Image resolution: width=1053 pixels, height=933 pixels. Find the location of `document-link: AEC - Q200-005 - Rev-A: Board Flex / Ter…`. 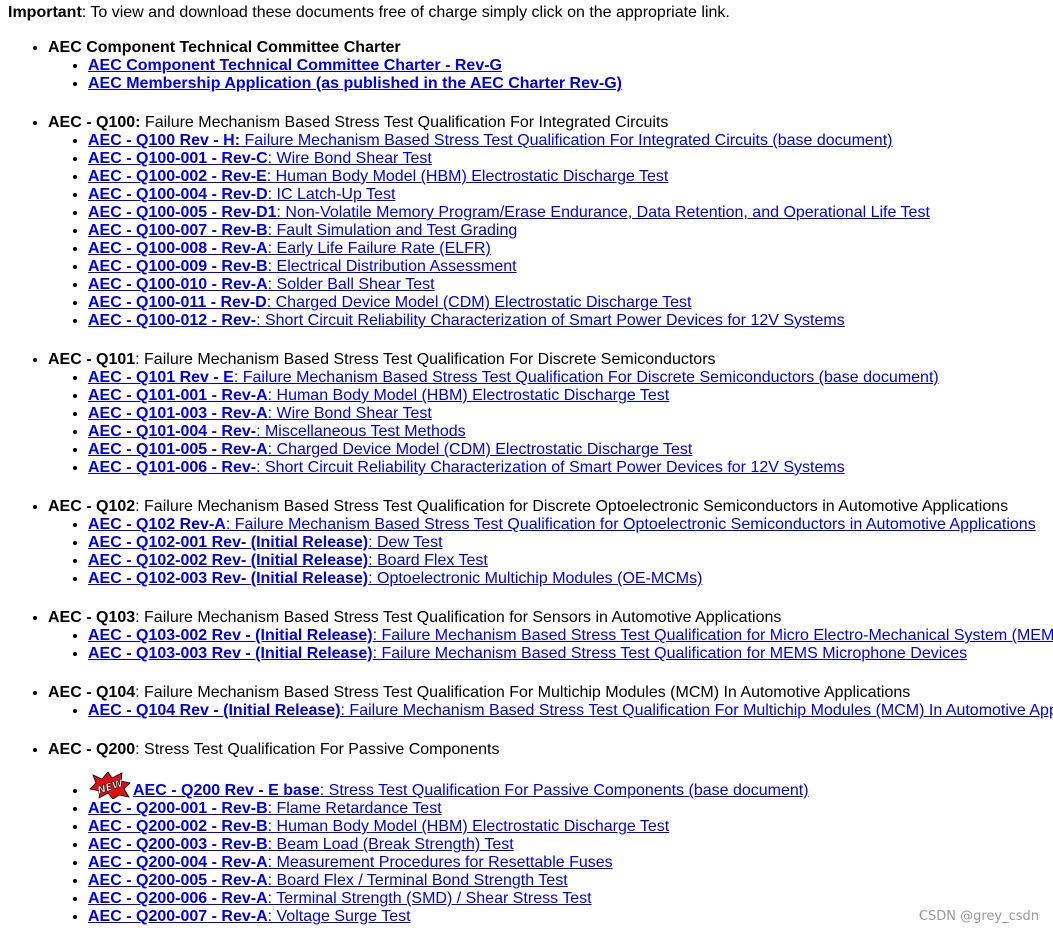

document-link: AEC - Q200-005 - Rev-A: Board Flex / Ter… is located at coordinates (328, 880).